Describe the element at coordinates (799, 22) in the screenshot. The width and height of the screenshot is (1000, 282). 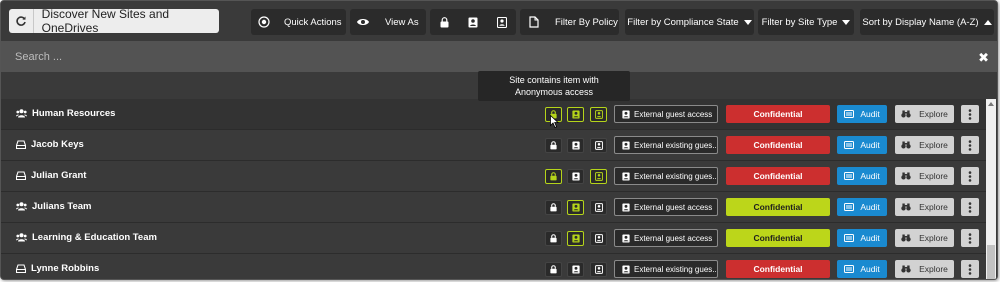
I see `filter-site-type-label: Filter by Site Type` at that location.